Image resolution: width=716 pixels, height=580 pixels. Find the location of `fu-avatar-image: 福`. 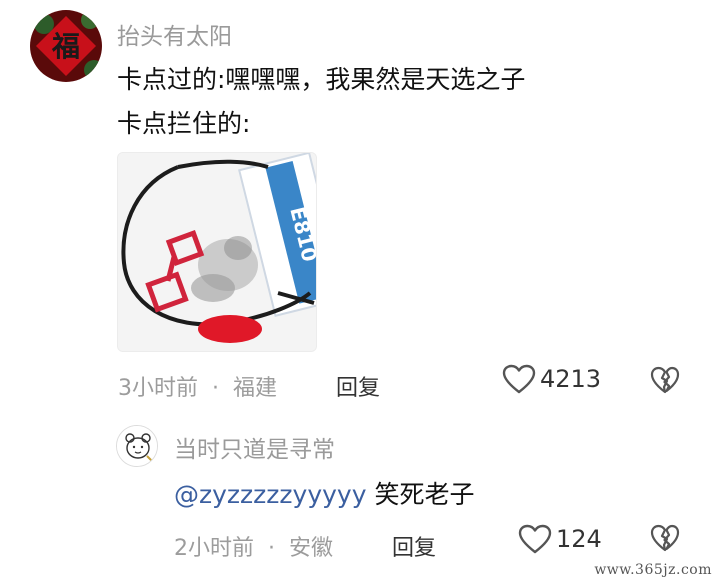

fu-avatar-image: 福 is located at coordinates (66, 46).